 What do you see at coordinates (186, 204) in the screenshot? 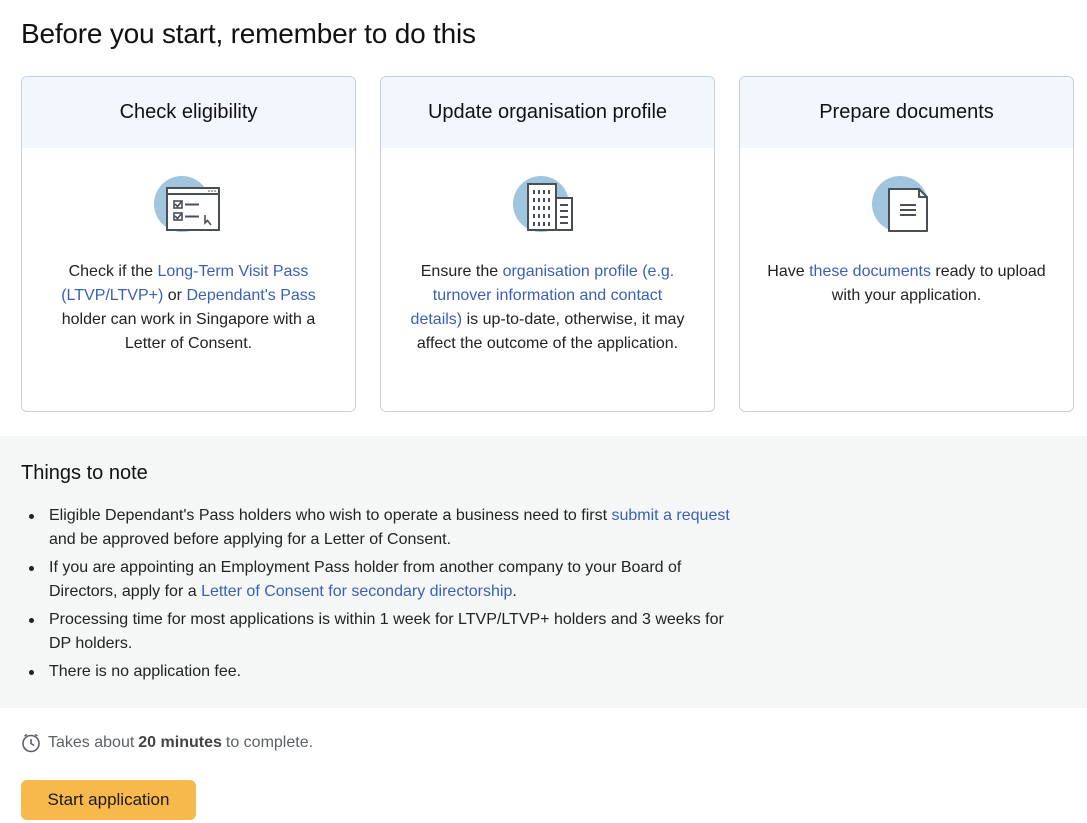
I see `checklist-icon` at bounding box center [186, 204].